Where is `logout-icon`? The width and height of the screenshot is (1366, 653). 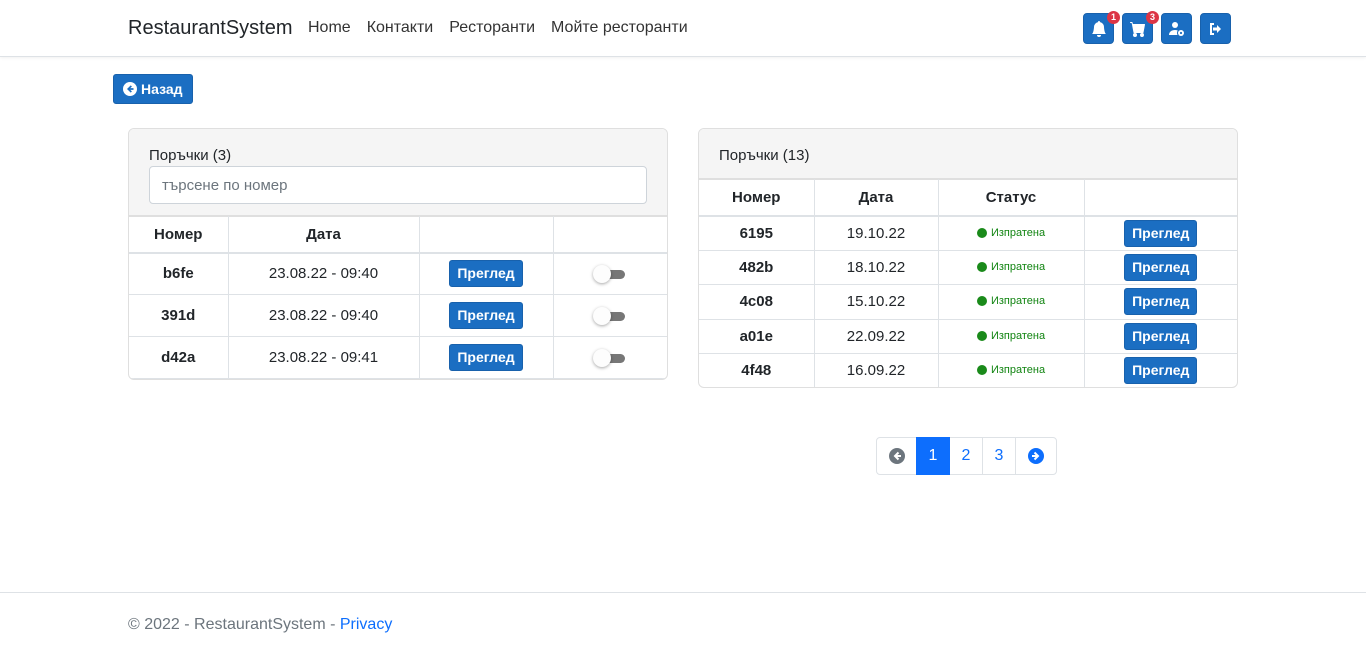
logout-icon is located at coordinates (1215, 28).